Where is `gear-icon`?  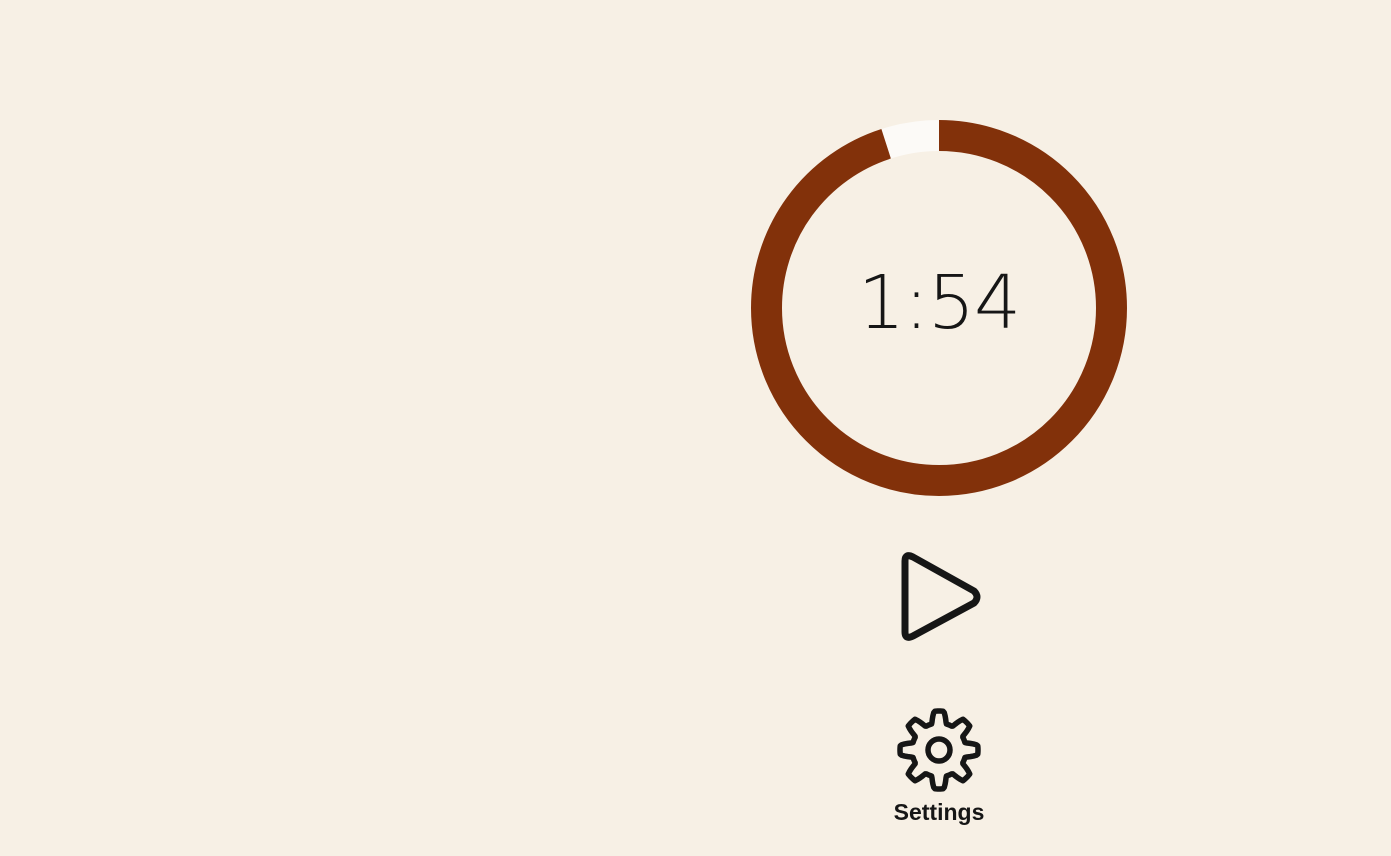
gear-icon is located at coordinates (939, 750).